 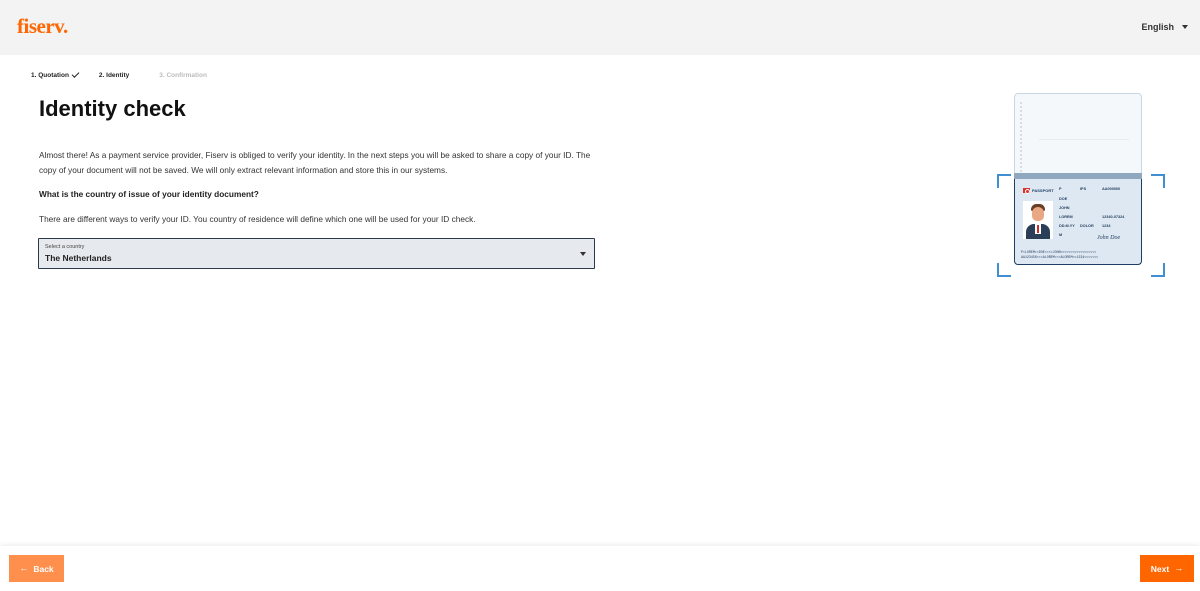 What do you see at coordinates (1063, 199) in the screenshot?
I see `passport-field: DOE` at bounding box center [1063, 199].